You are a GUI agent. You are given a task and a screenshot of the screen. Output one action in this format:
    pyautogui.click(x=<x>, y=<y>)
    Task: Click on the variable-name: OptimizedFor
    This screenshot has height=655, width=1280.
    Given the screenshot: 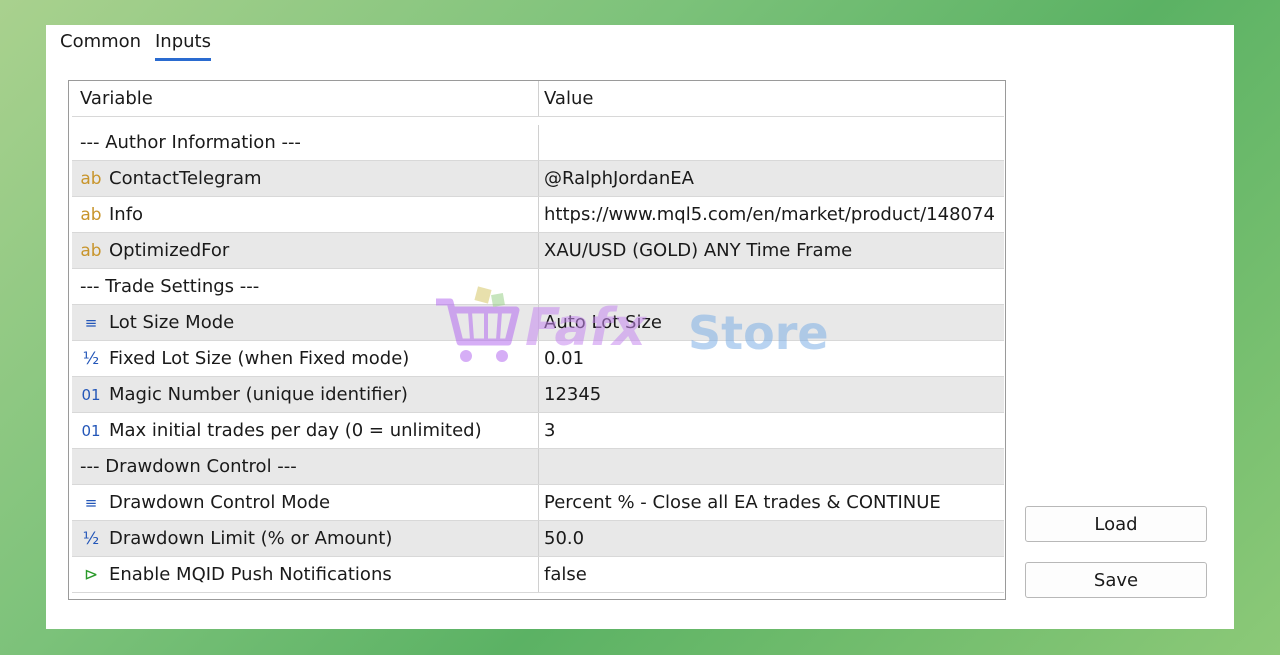 What is the action you would take?
    pyautogui.click(x=169, y=250)
    